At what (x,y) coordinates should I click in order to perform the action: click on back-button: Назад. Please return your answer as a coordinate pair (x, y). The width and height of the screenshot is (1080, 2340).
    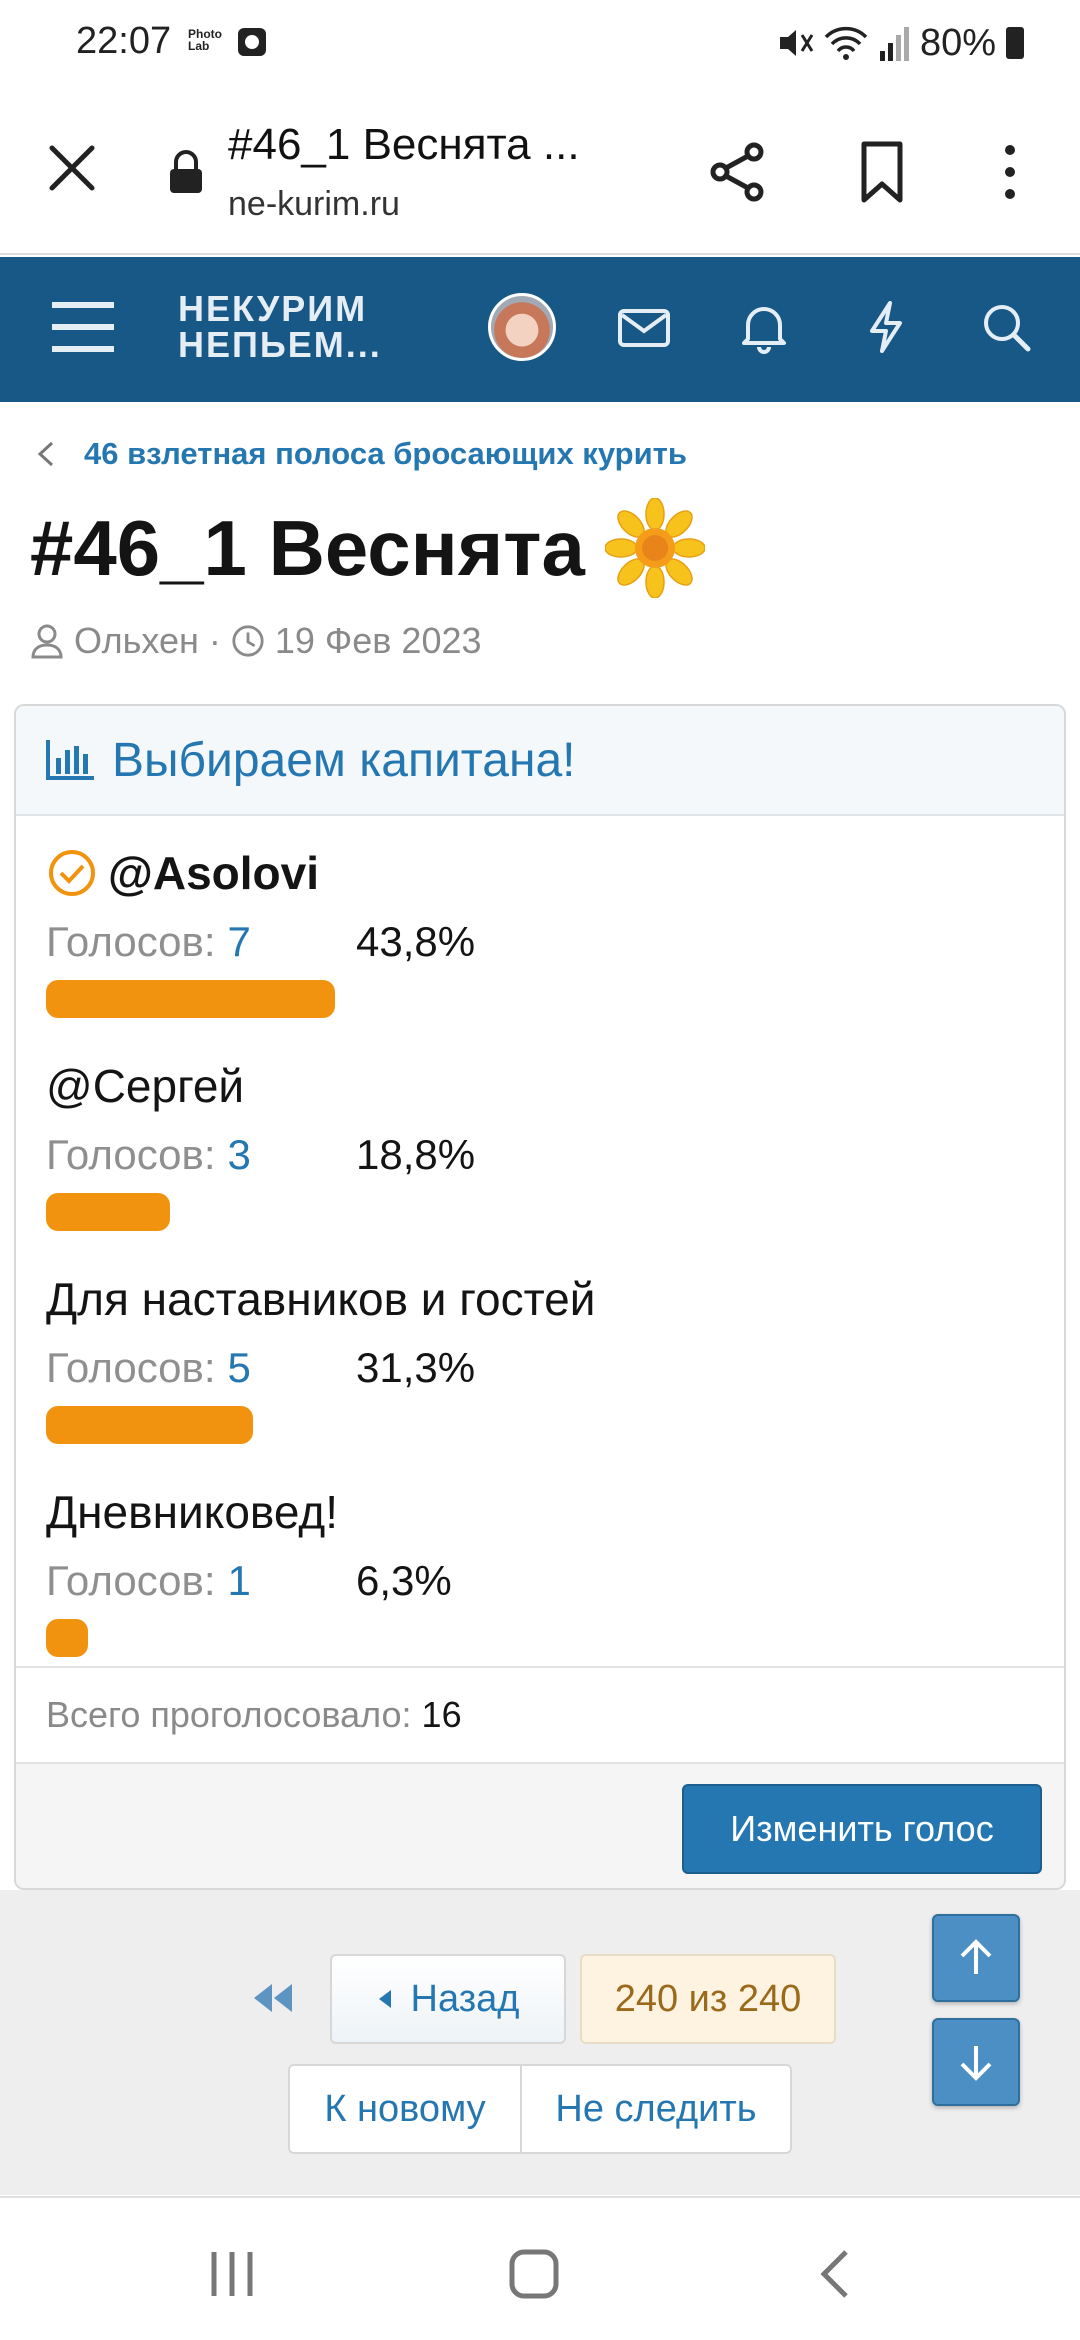
    Looking at the image, I should click on (448, 1999).